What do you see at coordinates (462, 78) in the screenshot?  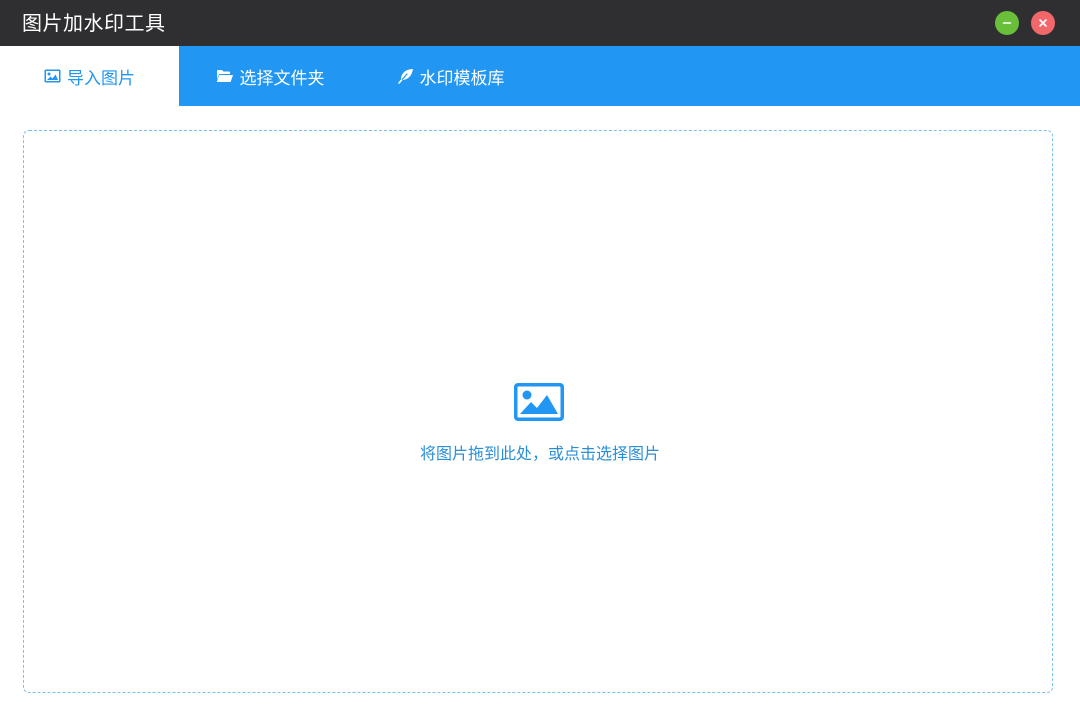 I see `tab-label: 水印模板库` at bounding box center [462, 78].